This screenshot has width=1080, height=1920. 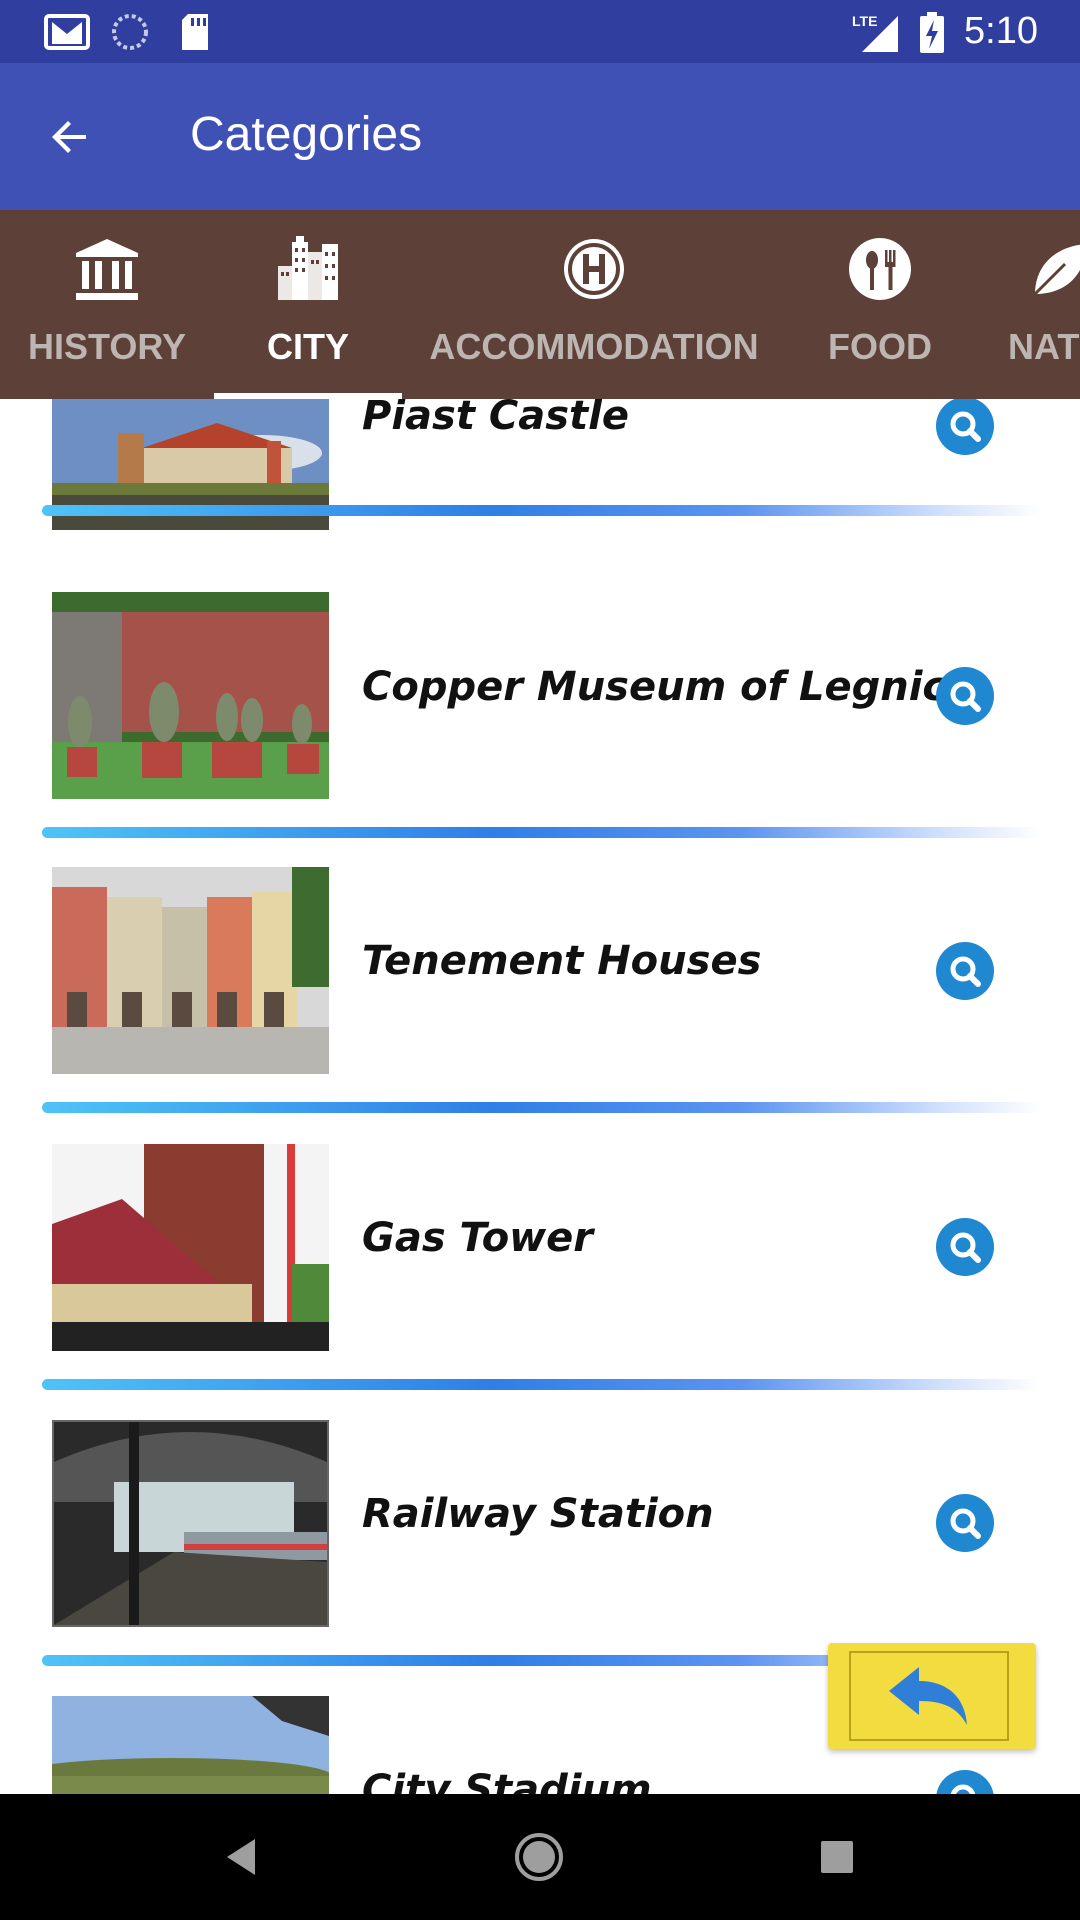 What do you see at coordinates (190, 1745) in the screenshot?
I see `stadium-photo` at bounding box center [190, 1745].